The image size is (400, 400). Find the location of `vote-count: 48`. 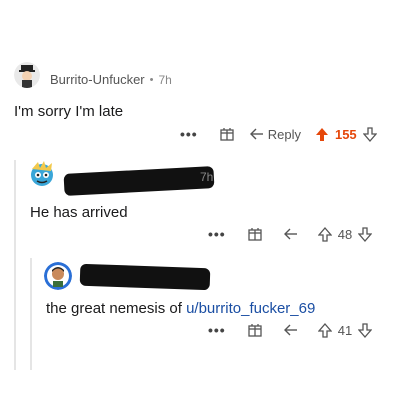

vote-count: 48 is located at coordinates (345, 234).